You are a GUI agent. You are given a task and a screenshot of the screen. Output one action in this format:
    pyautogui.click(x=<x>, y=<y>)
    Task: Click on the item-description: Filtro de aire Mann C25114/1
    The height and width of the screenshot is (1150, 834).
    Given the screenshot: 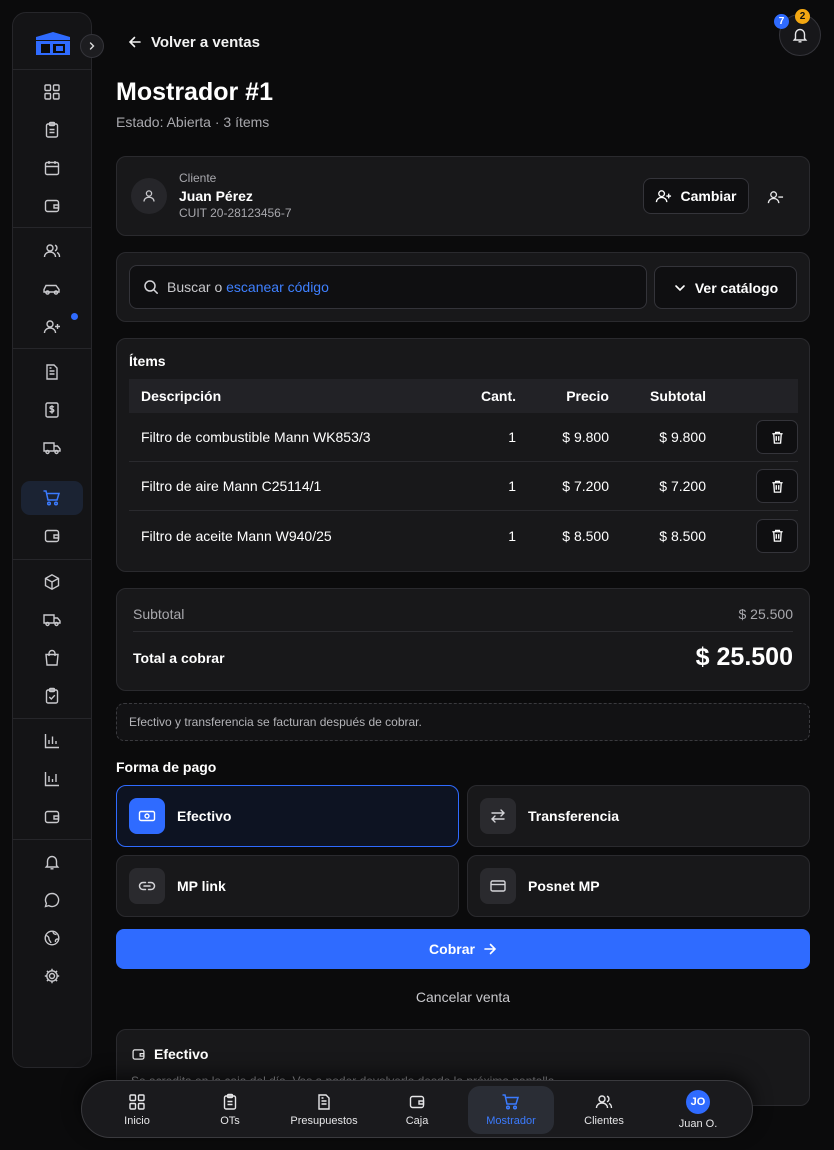 What is the action you would take?
    pyautogui.click(x=231, y=486)
    